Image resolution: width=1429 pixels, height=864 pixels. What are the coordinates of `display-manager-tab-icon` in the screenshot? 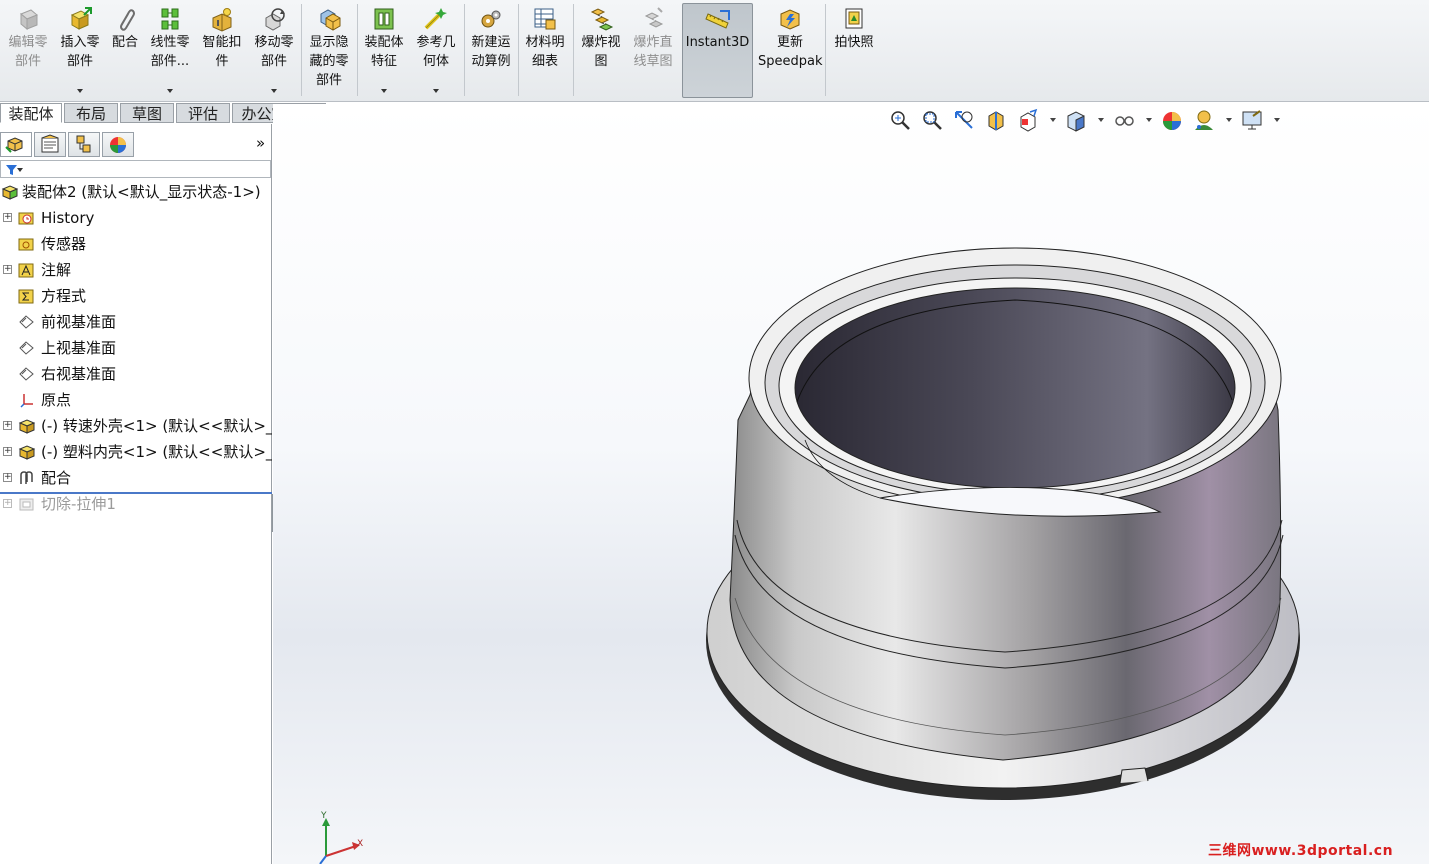 It's located at (118, 145).